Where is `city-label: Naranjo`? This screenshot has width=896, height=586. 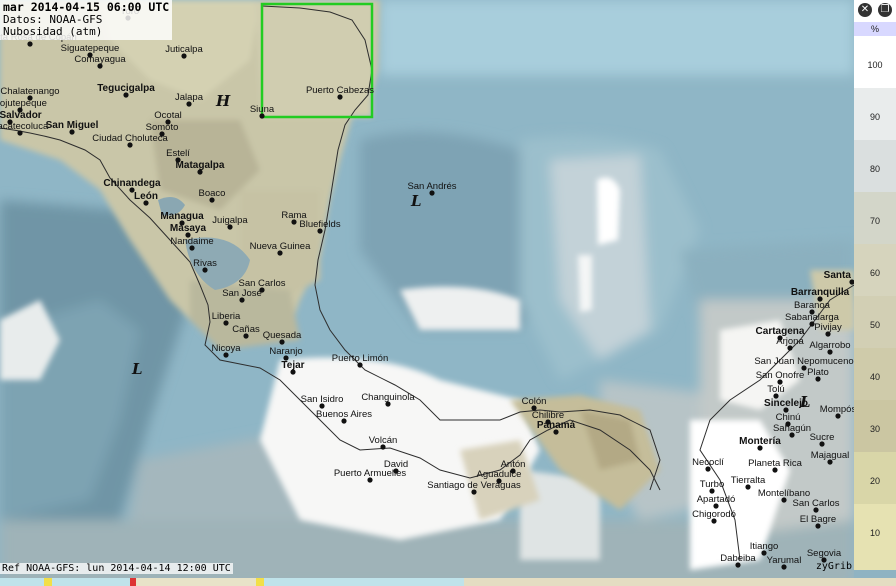
city-label: Naranjo is located at coordinates (285, 351).